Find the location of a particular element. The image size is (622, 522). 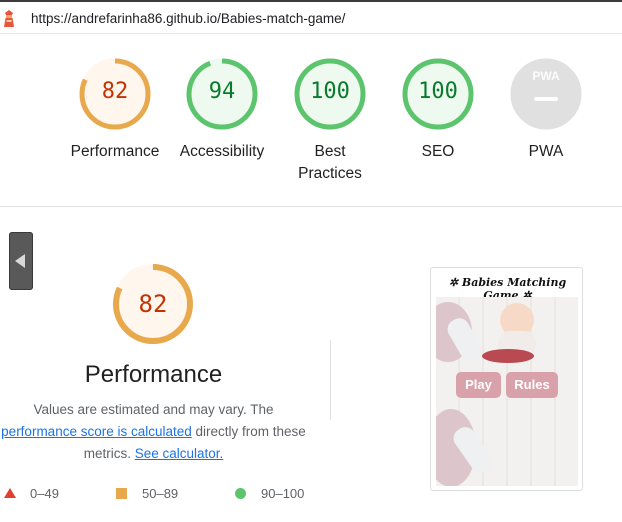

desc-text-2: directly from these is located at coordinates (248, 431).